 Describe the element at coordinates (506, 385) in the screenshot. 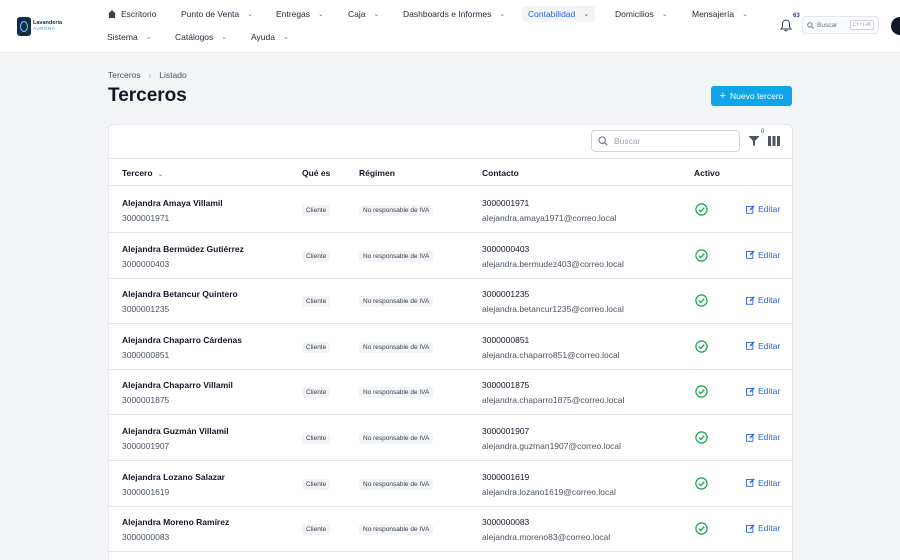

I see `tercero-phone: 3000001875` at that location.